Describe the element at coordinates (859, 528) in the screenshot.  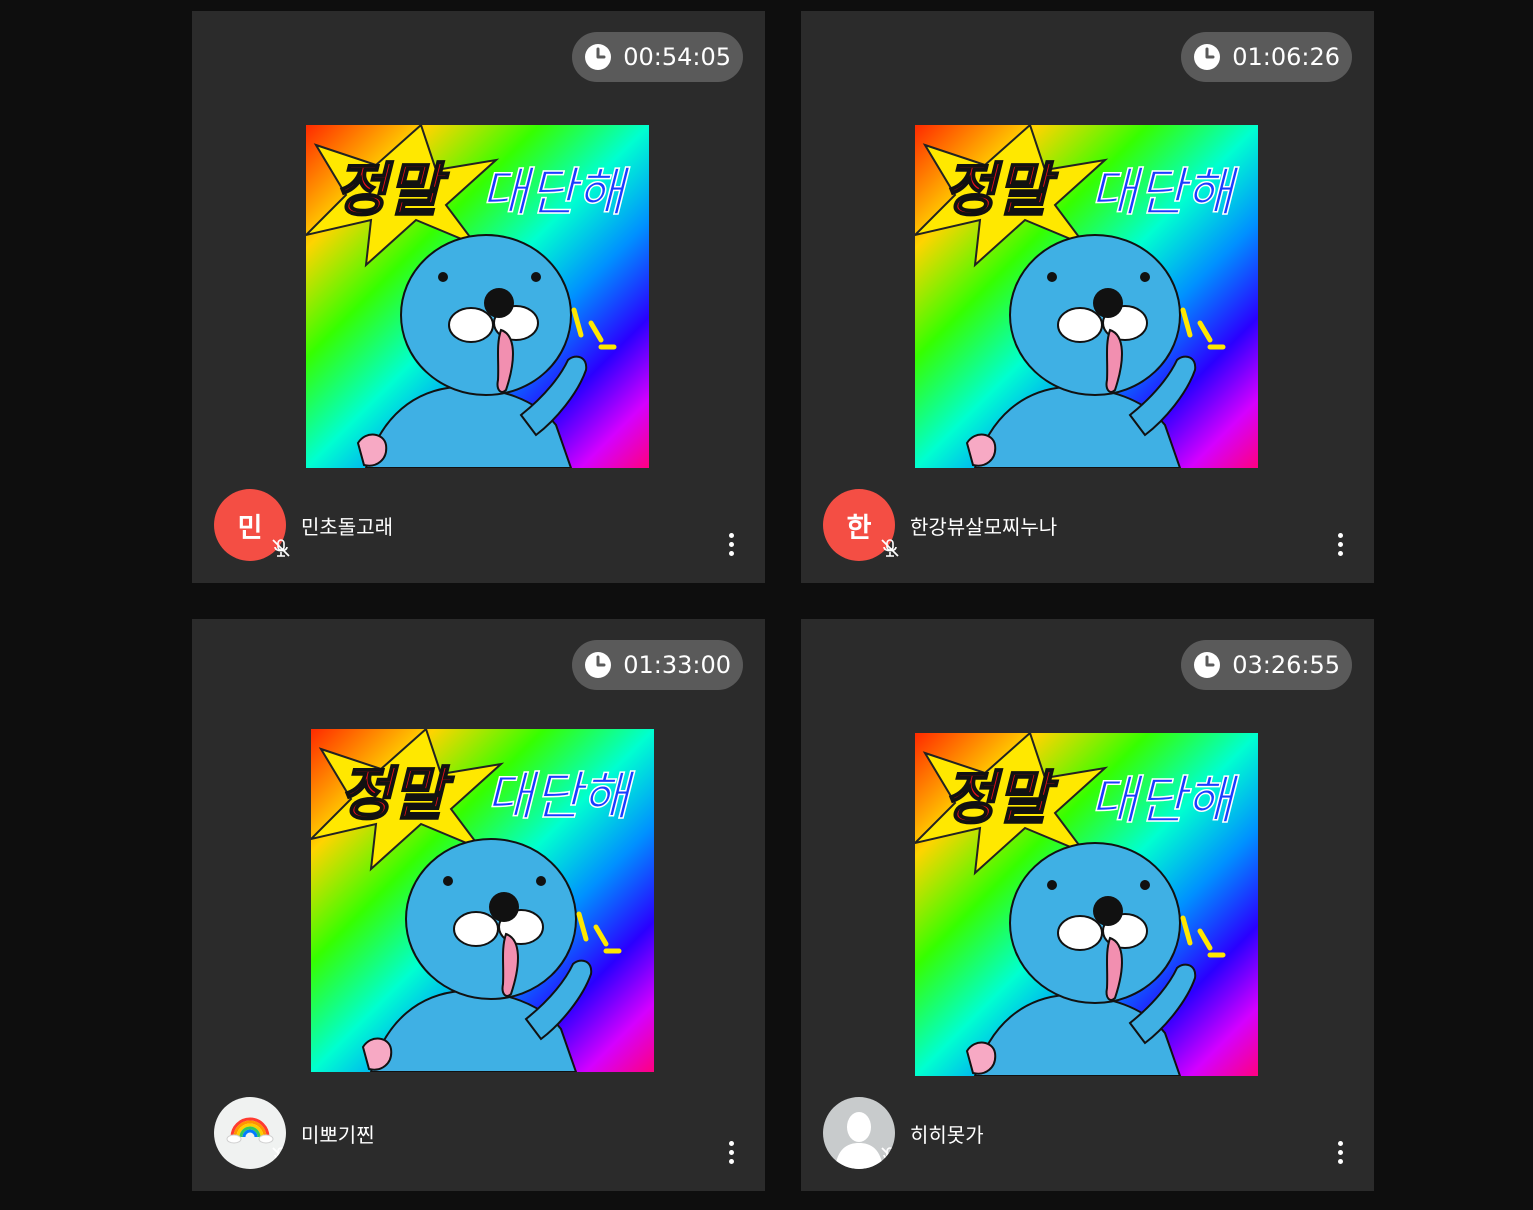
I see `avatar-initial: 한` at that location.